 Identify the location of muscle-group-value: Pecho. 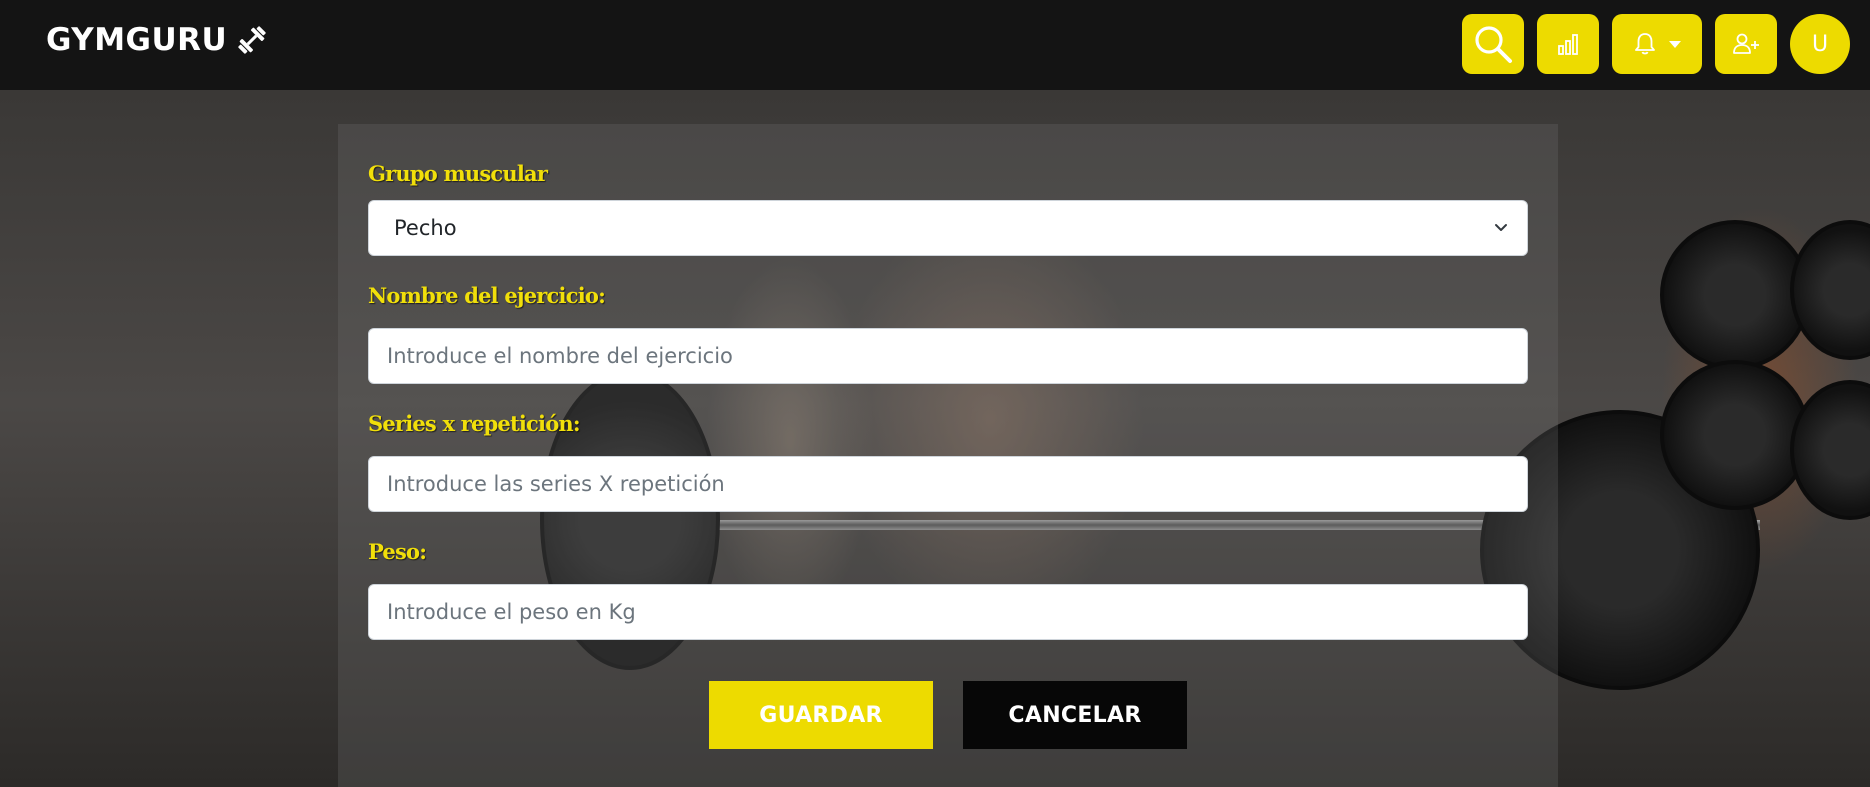
(425, 228).